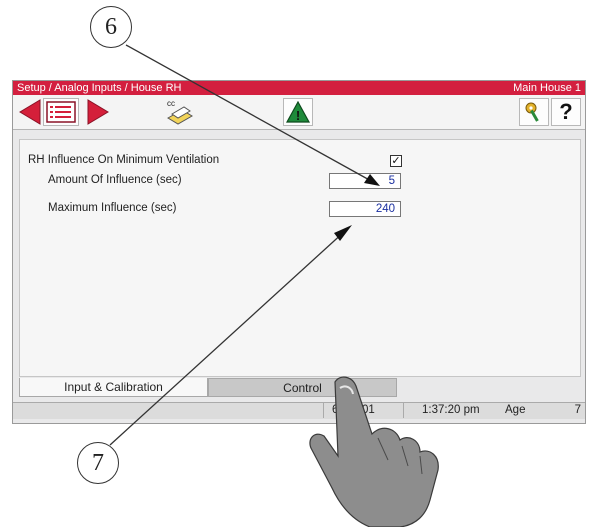 The width and height of the screenshot is (589, 527). What do you see at coordinates (374, 451) in the screenshot?
I see `pointing-hand-icon` at bounding box center [374, 451].